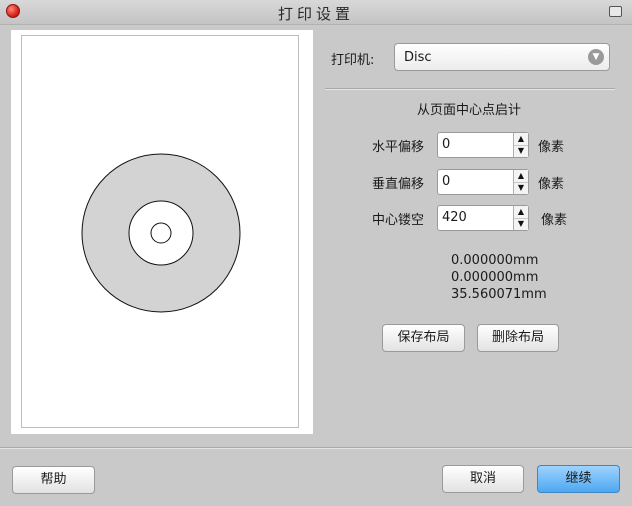  What do you see at coordinates (499, 294) in the screenshot?
I see `mm-center-readout: 35.560071mm` at bounding box center [499, 294].